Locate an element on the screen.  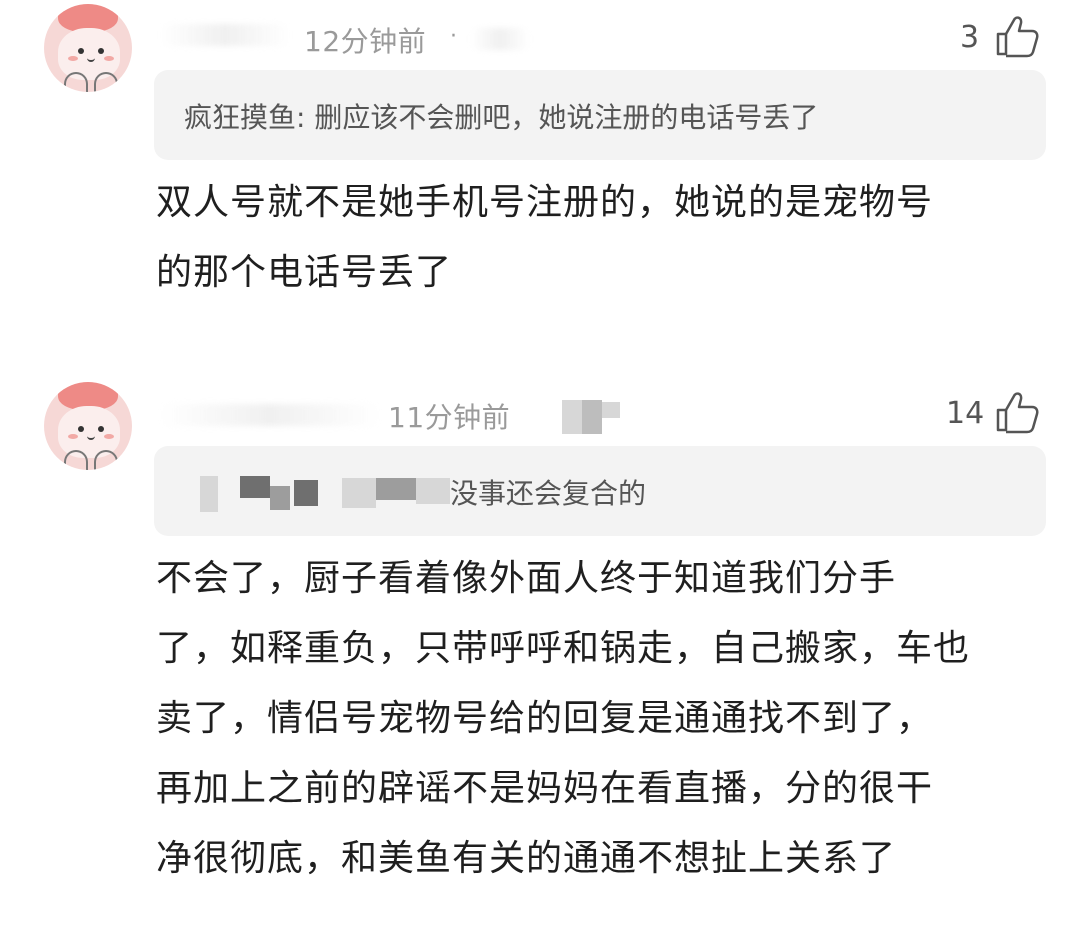
comment-line: 的那个电话号丢了 is located at coordinates (304, 272).